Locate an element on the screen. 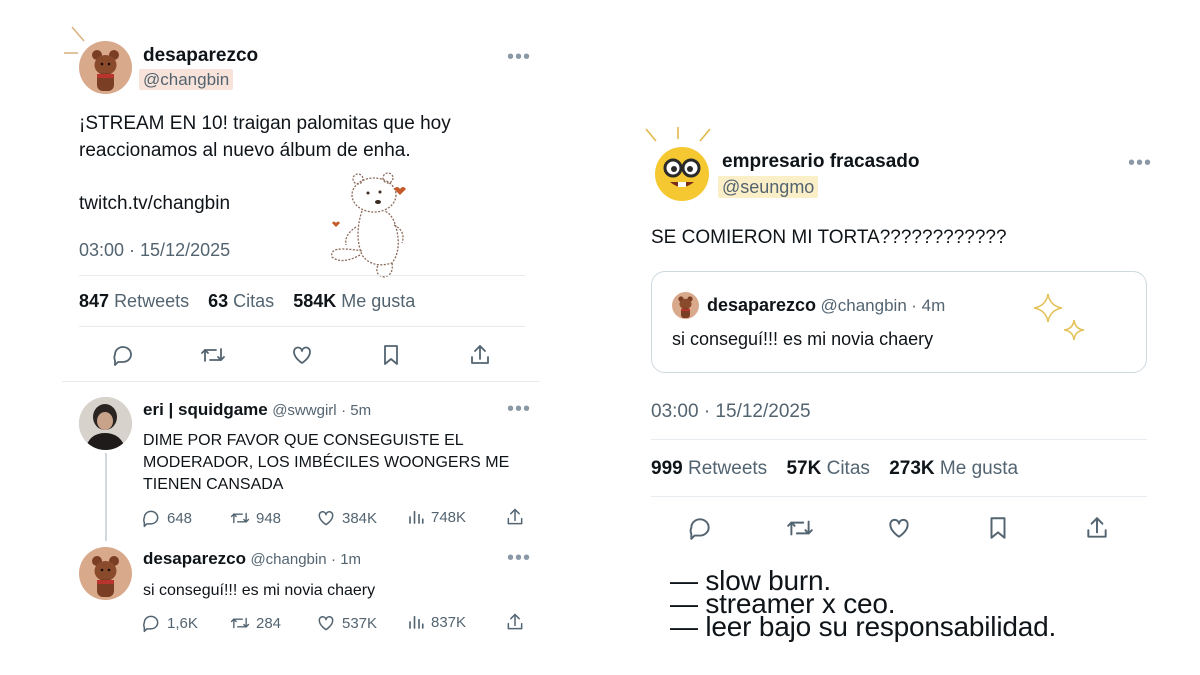 This screenshot has height=675, width=1200. thread-line is located at coordinates (106, 497).